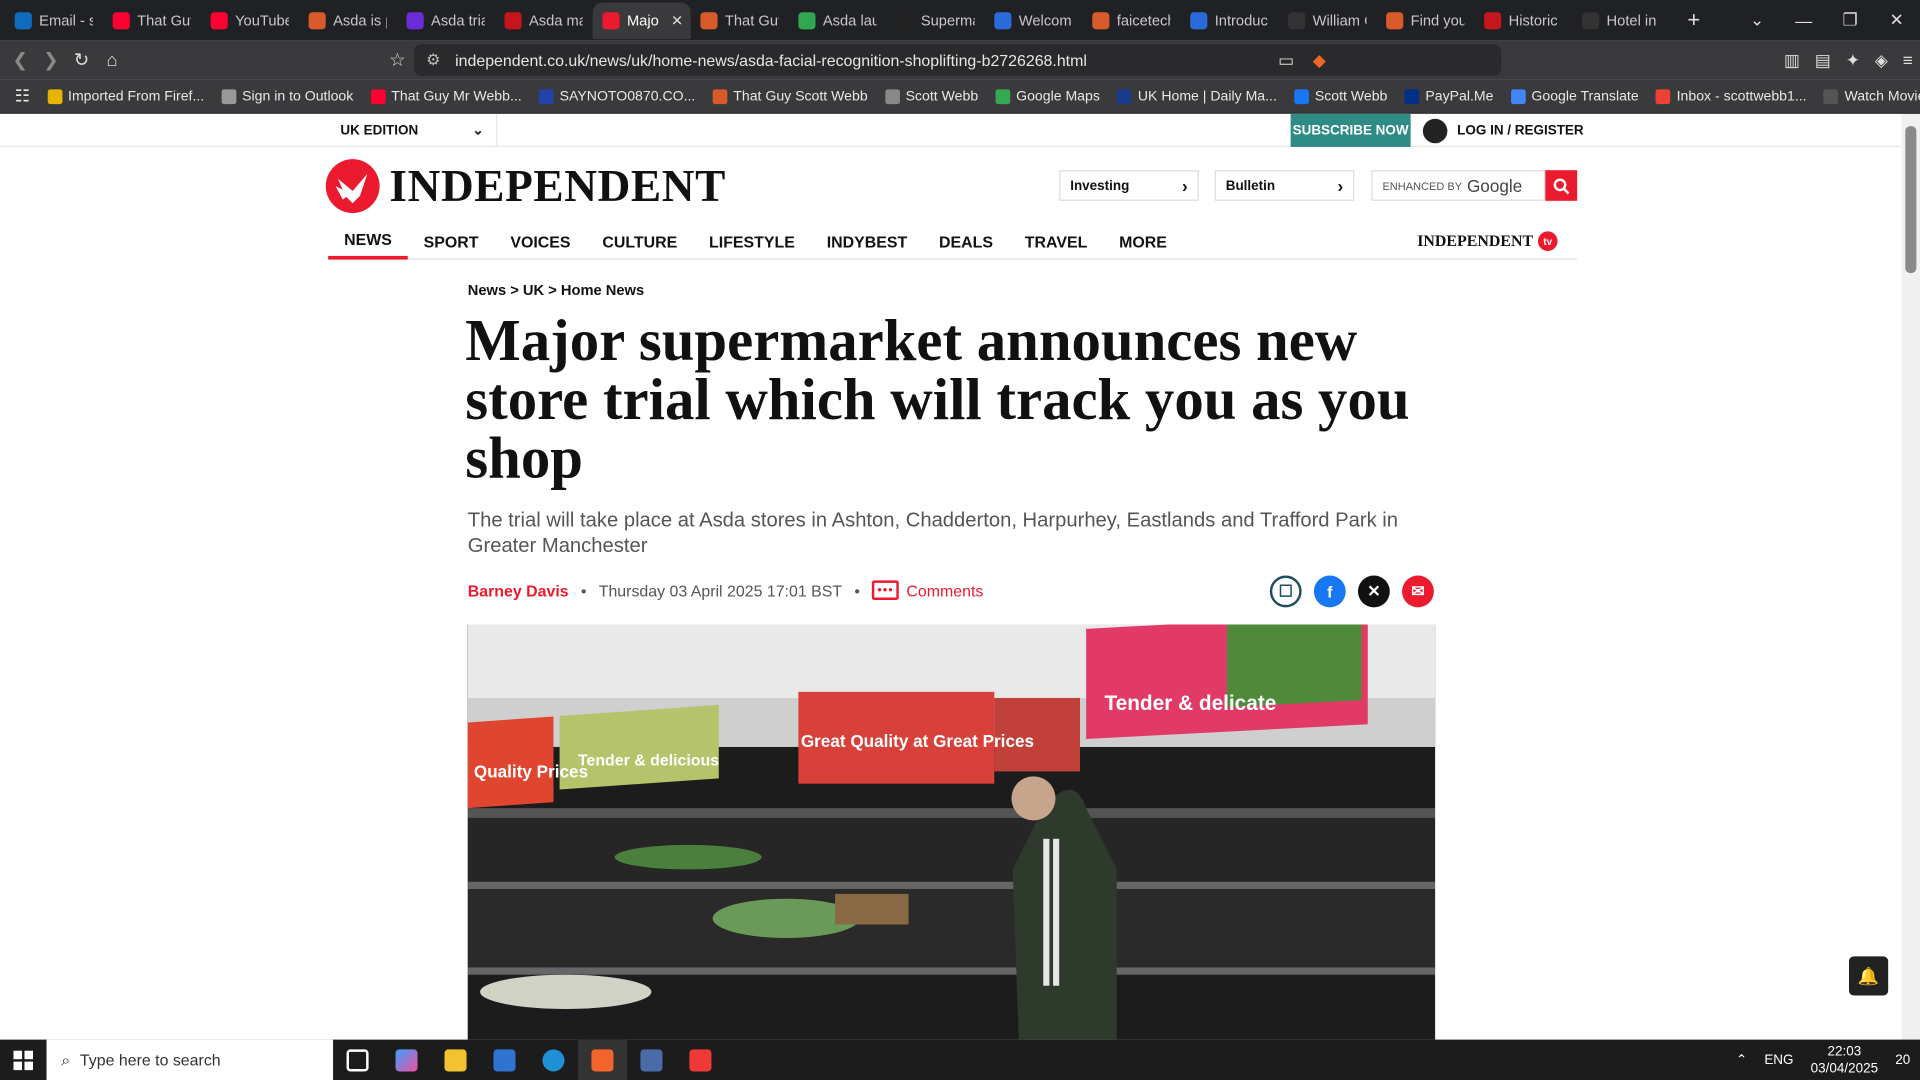  What do you see at coordinates (641, 20) in the screenshot?
I see `browser-tab: Majo ✕` at bounding box center [641, 20].